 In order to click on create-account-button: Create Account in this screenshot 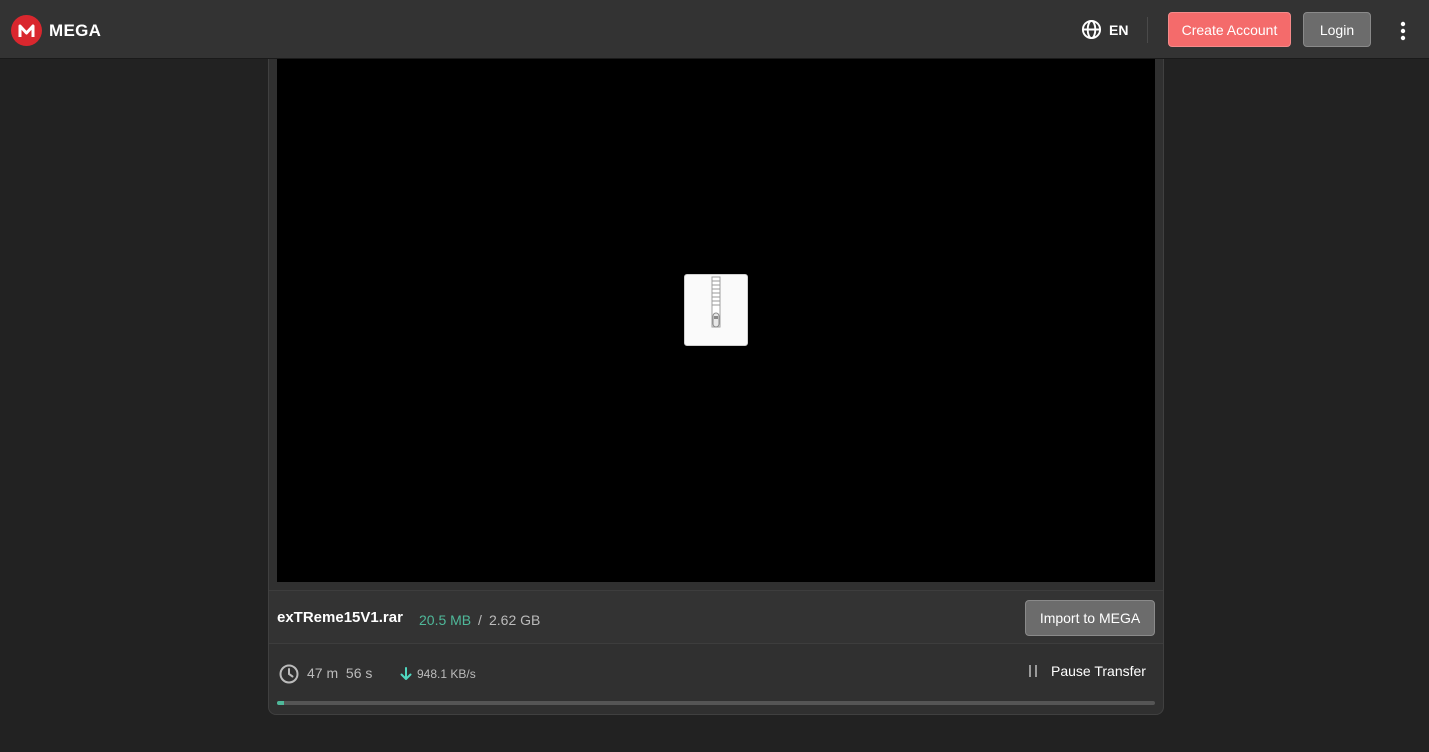, I will do `click(1229, 29)`.